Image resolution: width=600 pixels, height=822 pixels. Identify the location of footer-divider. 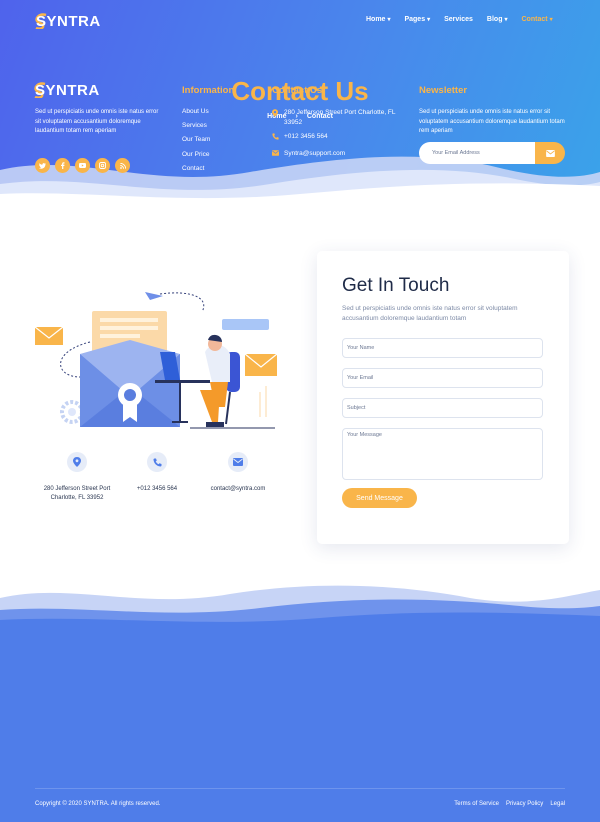
(300, 788).